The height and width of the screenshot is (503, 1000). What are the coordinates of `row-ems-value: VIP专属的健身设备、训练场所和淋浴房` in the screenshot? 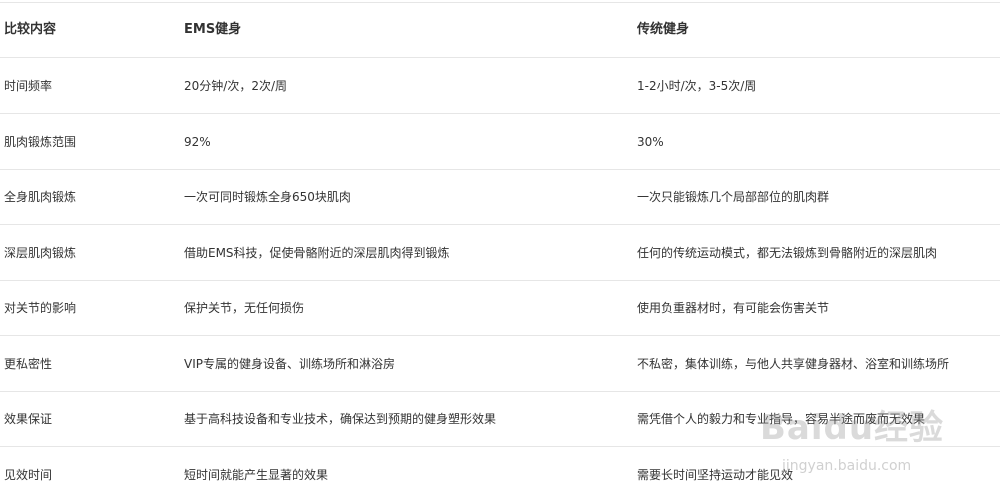 It's located at (289, 364).